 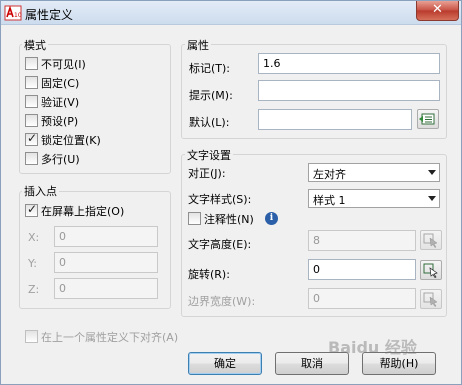 What do you see at coordinates (374, 172) in the screenshot?
I see `justify-select: 左对齐` at bounding box center [374, 172].